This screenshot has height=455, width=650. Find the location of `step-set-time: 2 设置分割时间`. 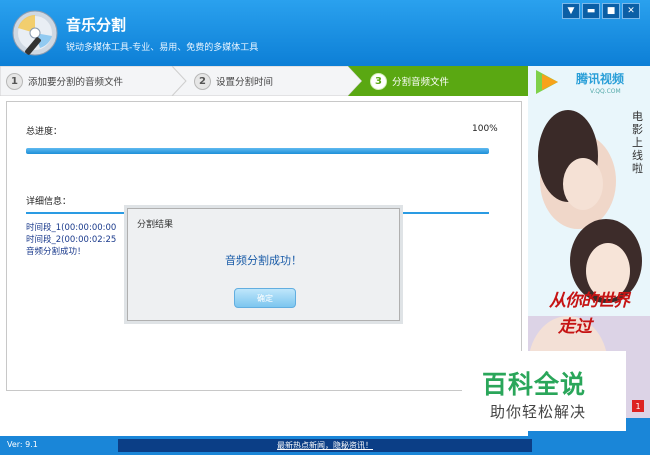

step-set-time: 2 设置分割时间 is located at coordinates (233, 81).